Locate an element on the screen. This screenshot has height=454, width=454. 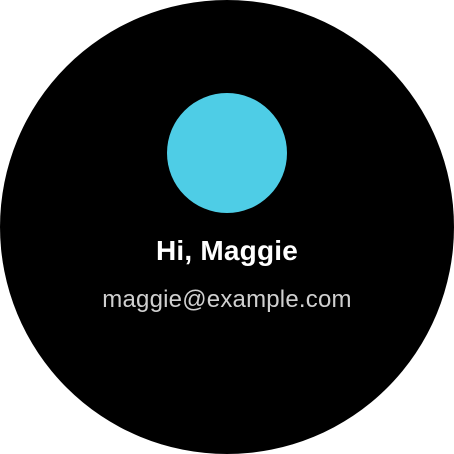
account-email: maggie@example.com is located at coordinates (227, 299).